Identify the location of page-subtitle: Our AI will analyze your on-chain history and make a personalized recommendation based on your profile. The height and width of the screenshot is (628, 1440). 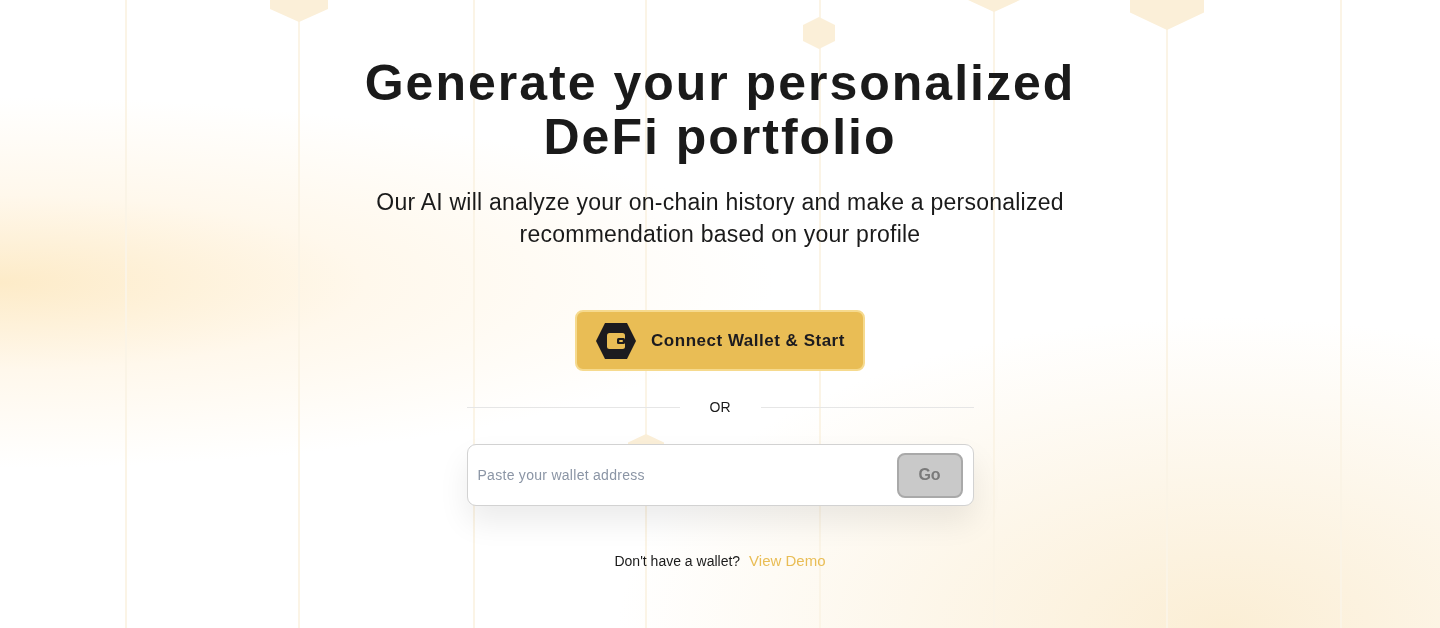
(720, 218).